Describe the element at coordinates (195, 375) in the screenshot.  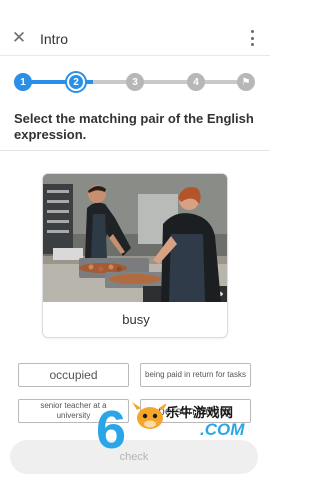
I see `option-being-paid: being paid in return for tasks` at that location.